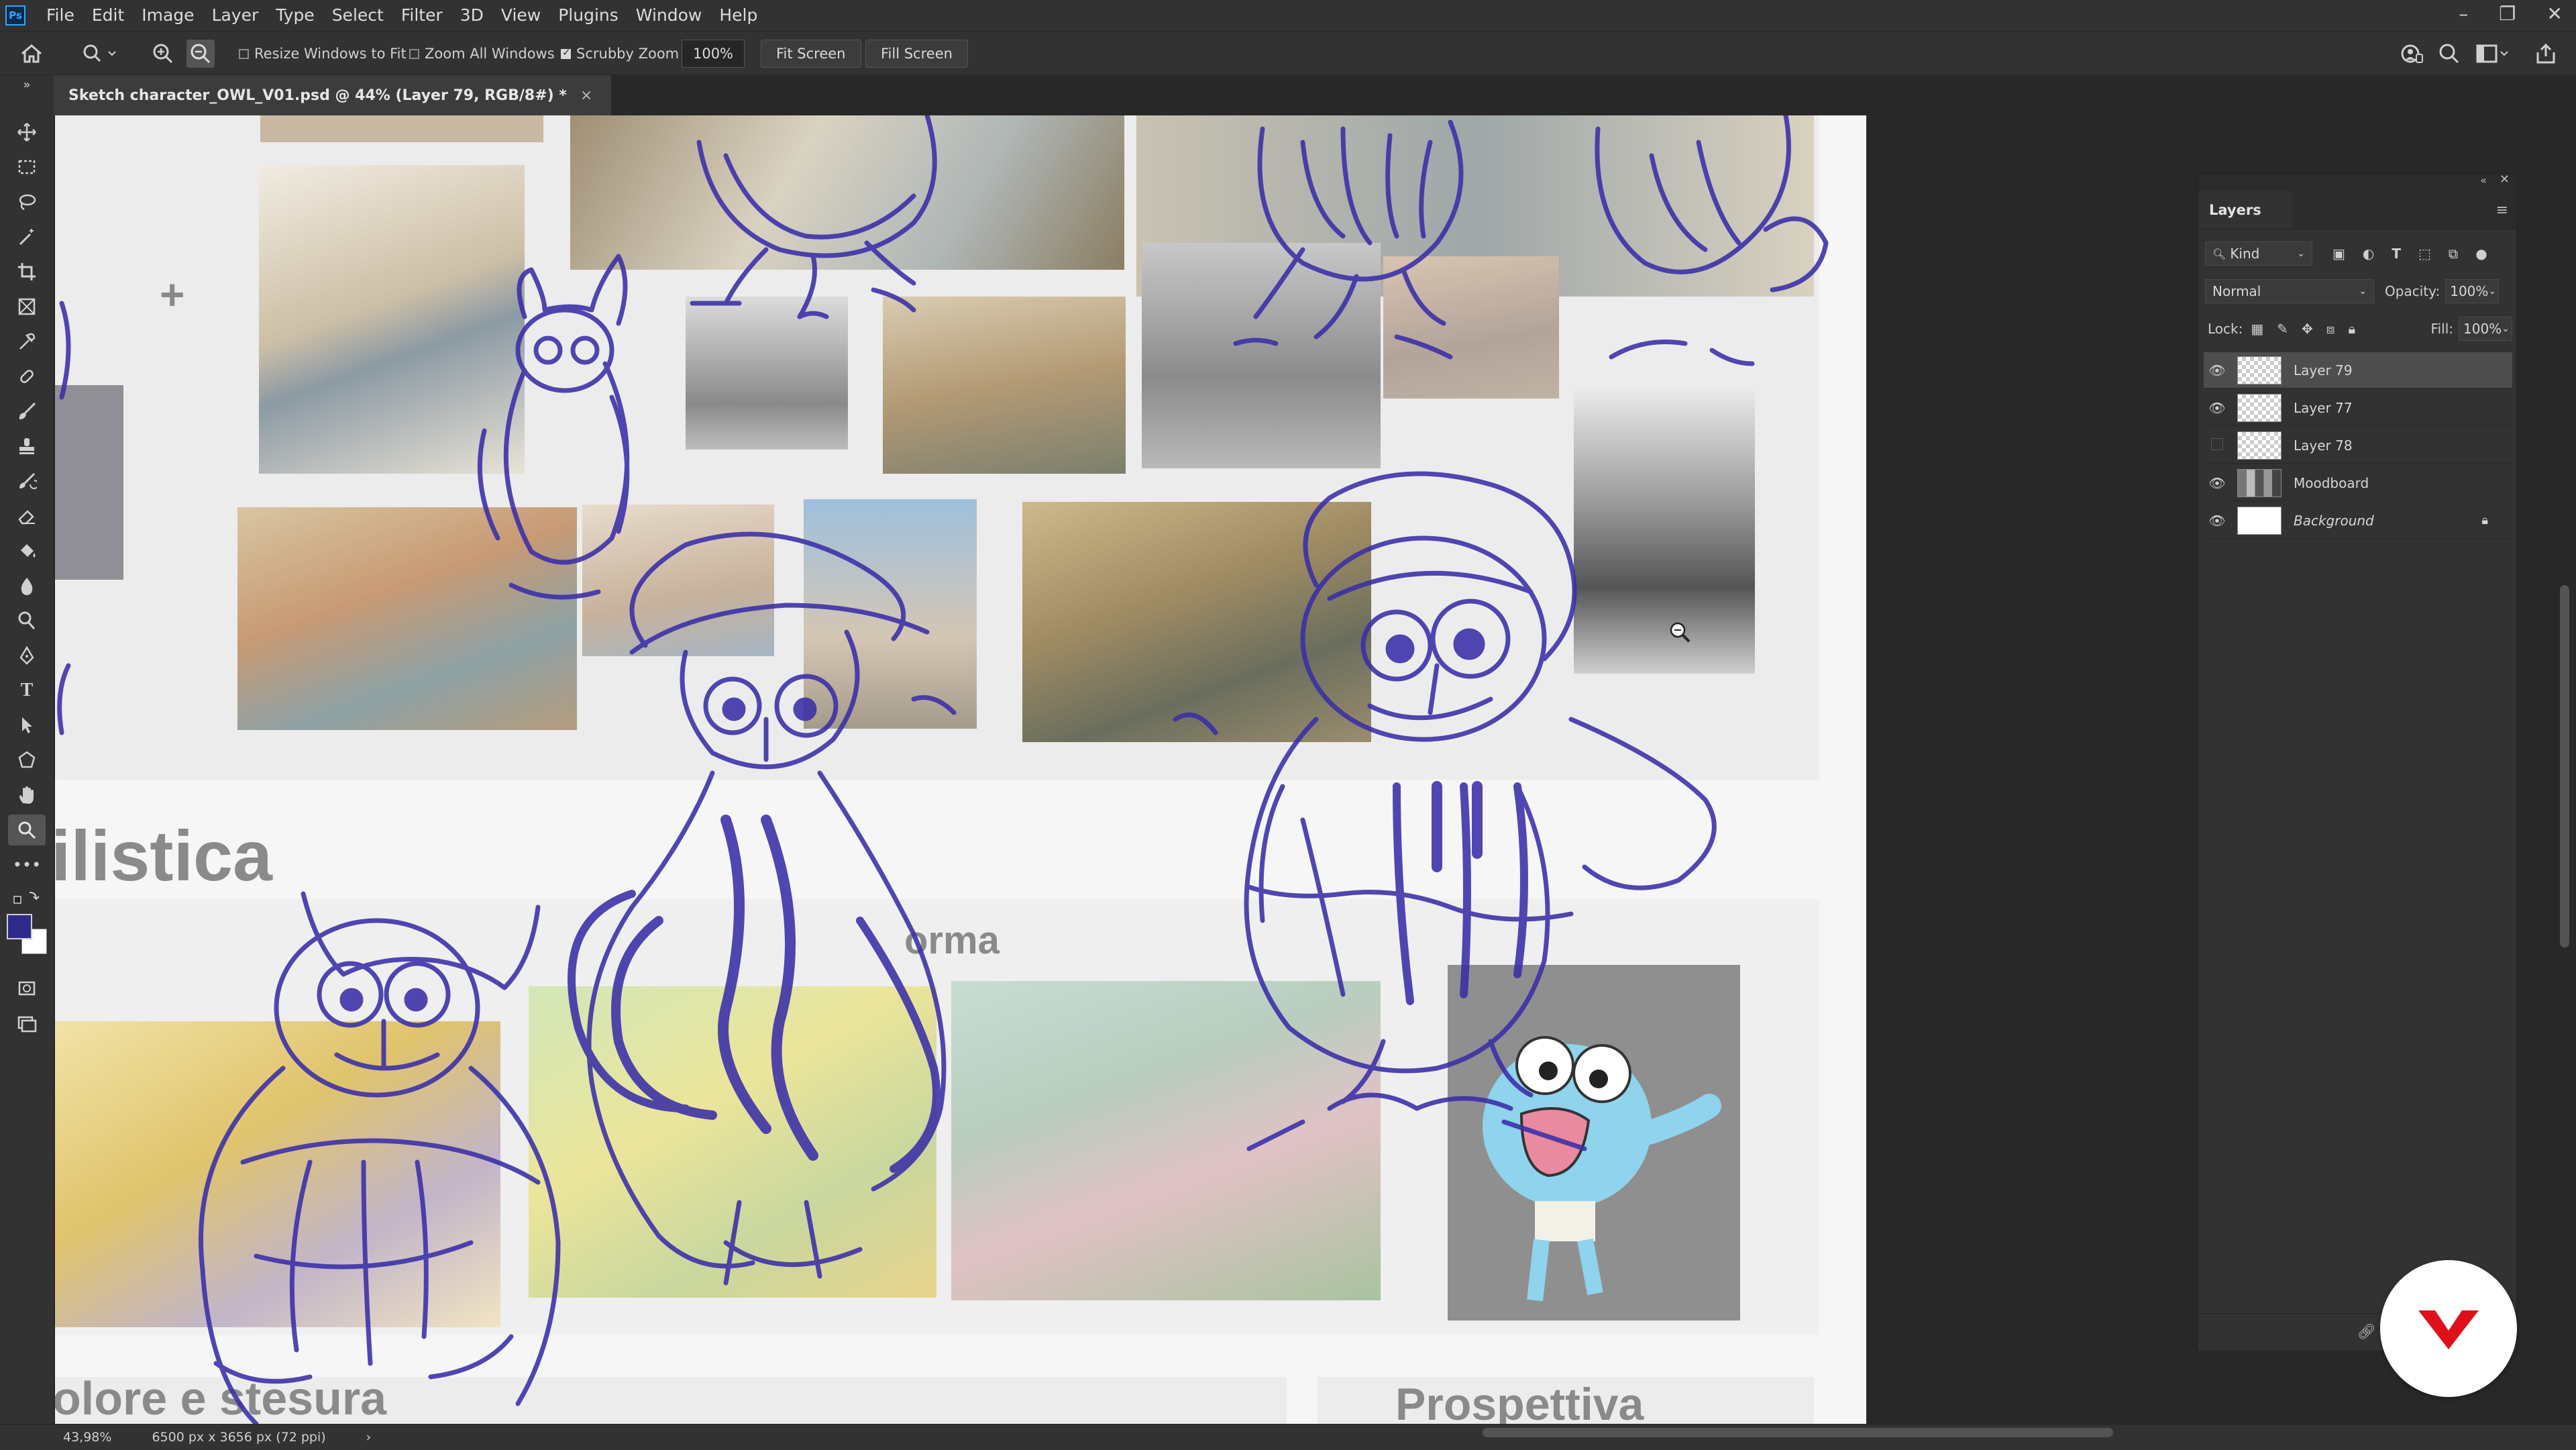 The image size is (2576, 1450). I want to click on opacity-field: 100% ⌄, so click(2472, 291).